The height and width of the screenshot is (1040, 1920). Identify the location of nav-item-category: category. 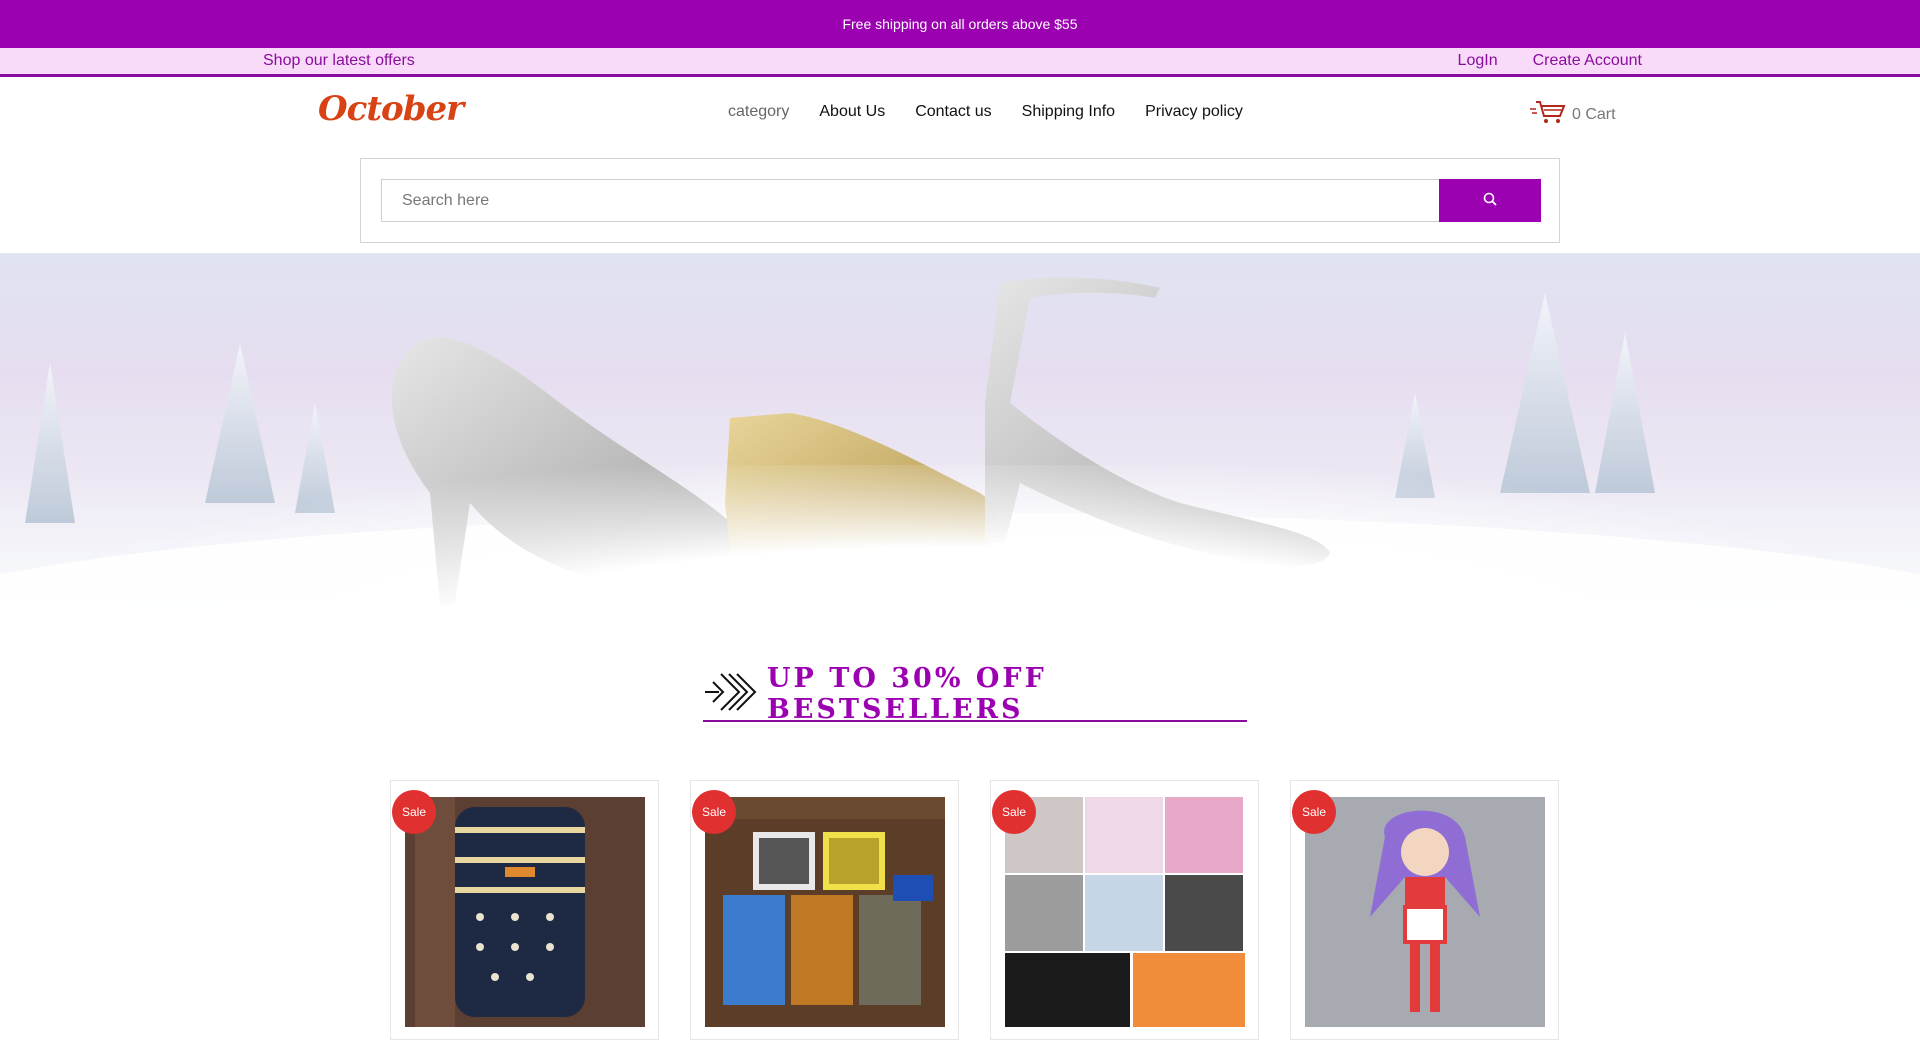
(758, 112).